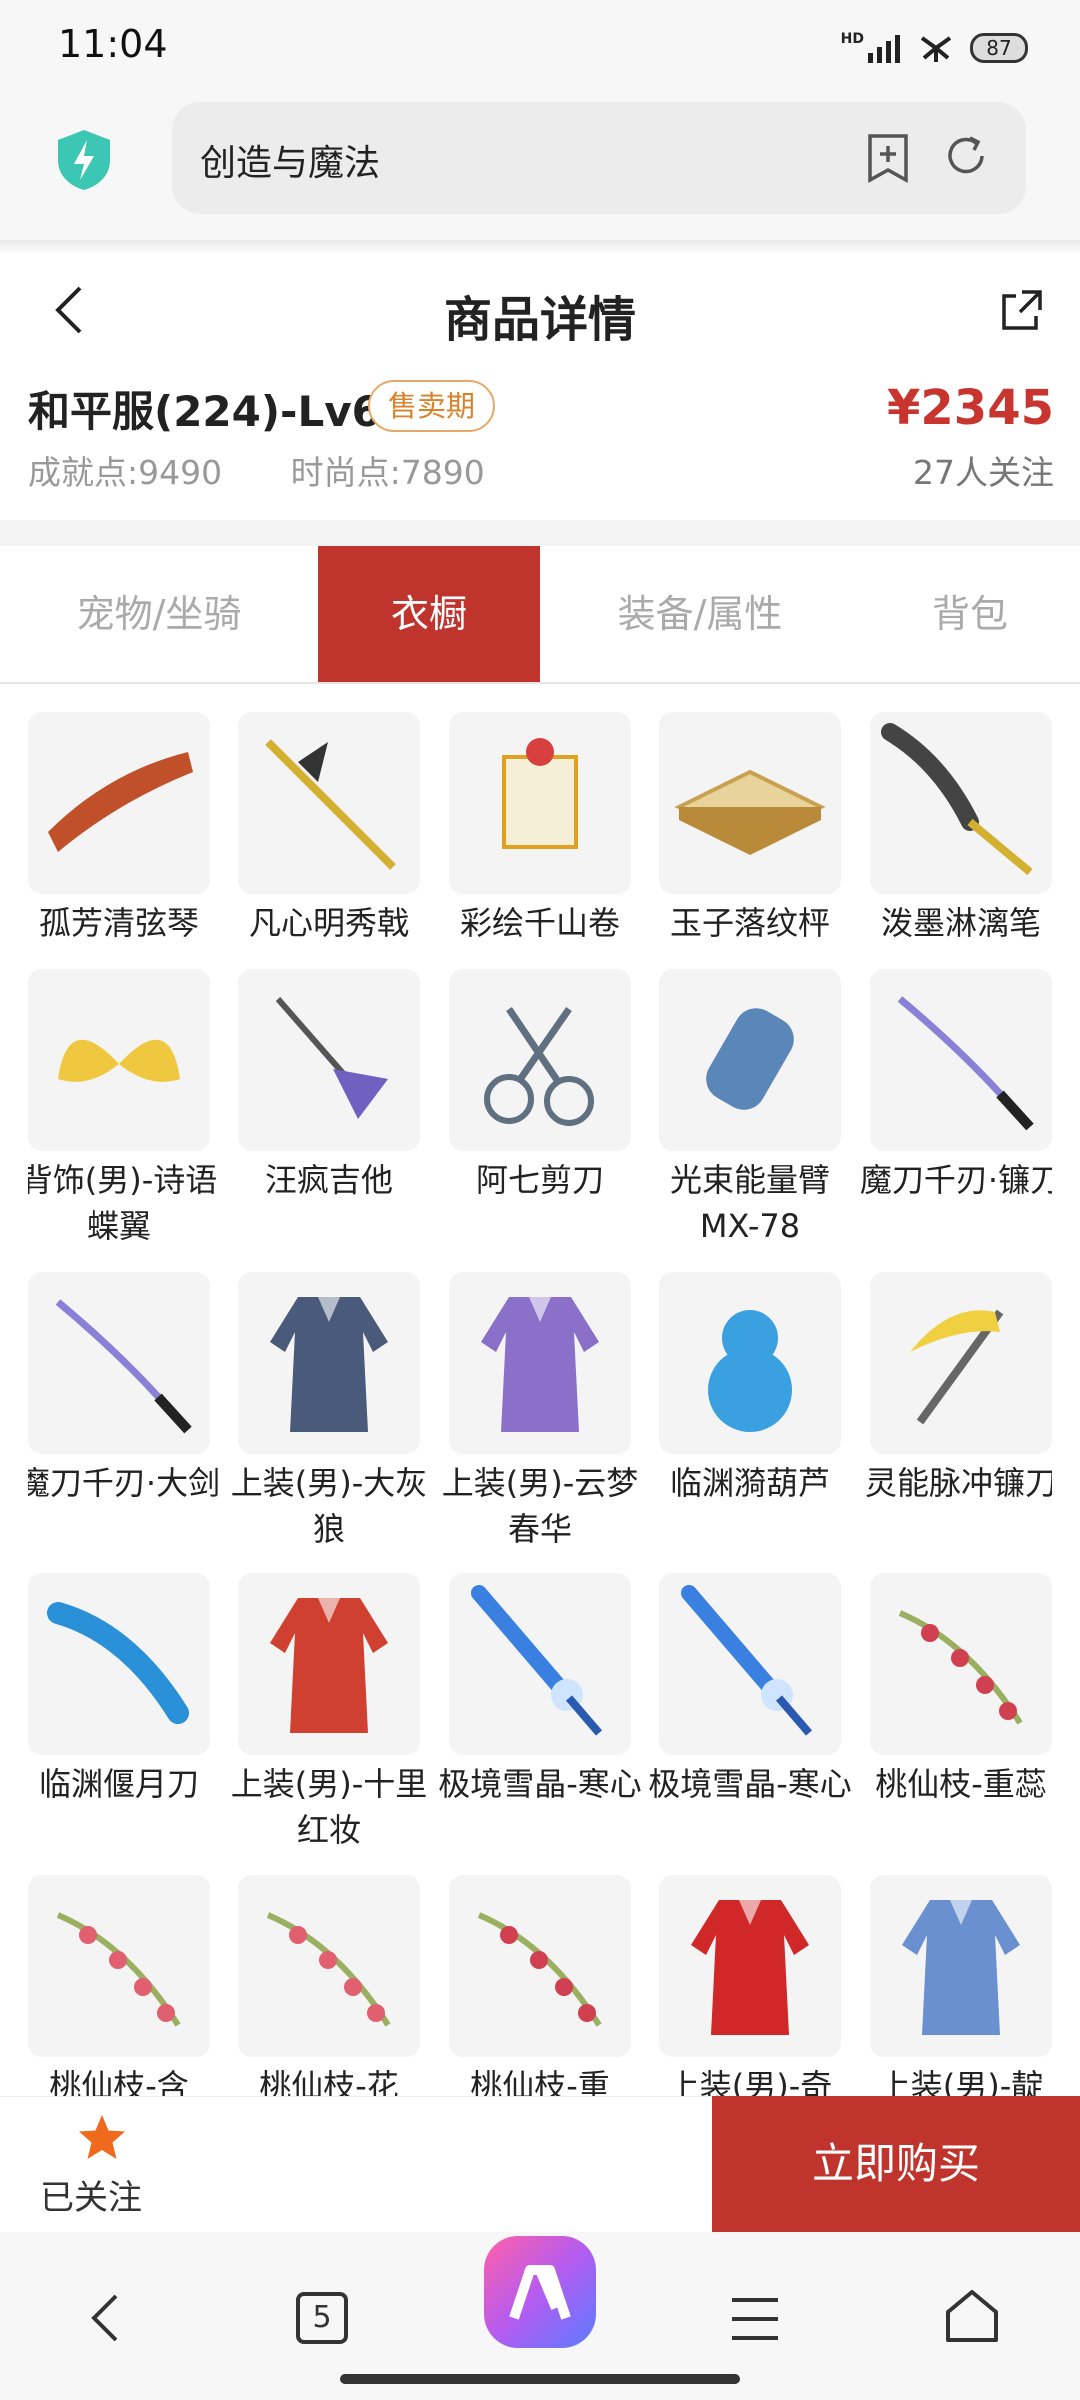  I want to click on ice-sword-icon, so click(747, 1660).